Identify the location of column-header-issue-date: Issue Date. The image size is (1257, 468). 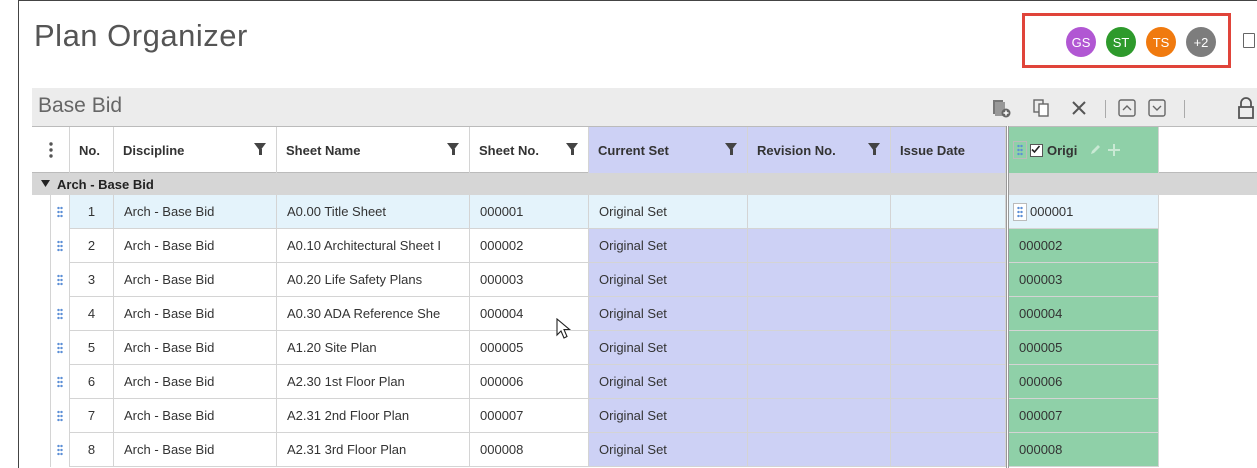
(948, 150).